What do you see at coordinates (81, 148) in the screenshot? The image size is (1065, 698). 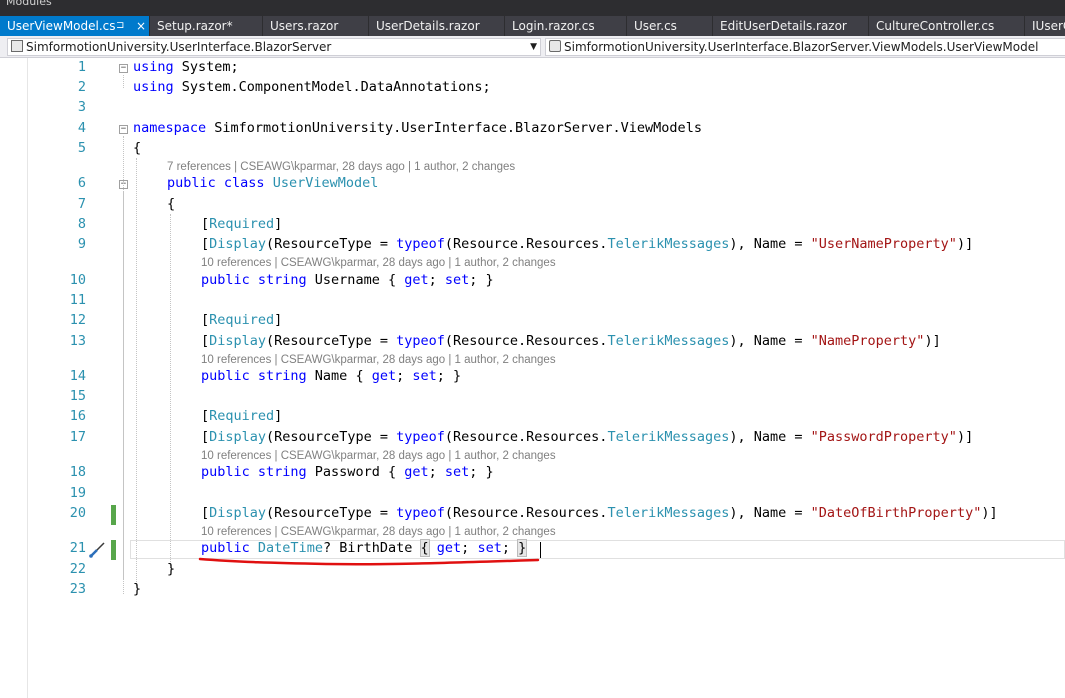 I see `line-number: 5` at bounding box center [81, 148].